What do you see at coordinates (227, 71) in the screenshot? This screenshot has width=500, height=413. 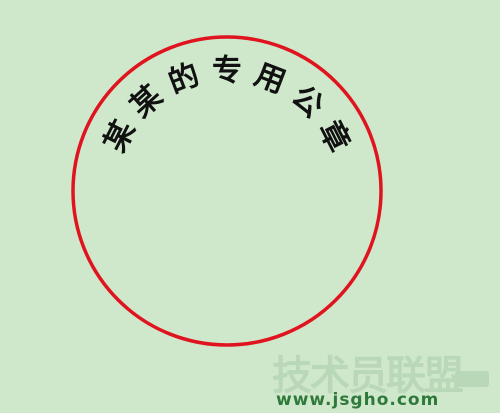 I see `seal-character: 专` at bounding box center [227, 71].